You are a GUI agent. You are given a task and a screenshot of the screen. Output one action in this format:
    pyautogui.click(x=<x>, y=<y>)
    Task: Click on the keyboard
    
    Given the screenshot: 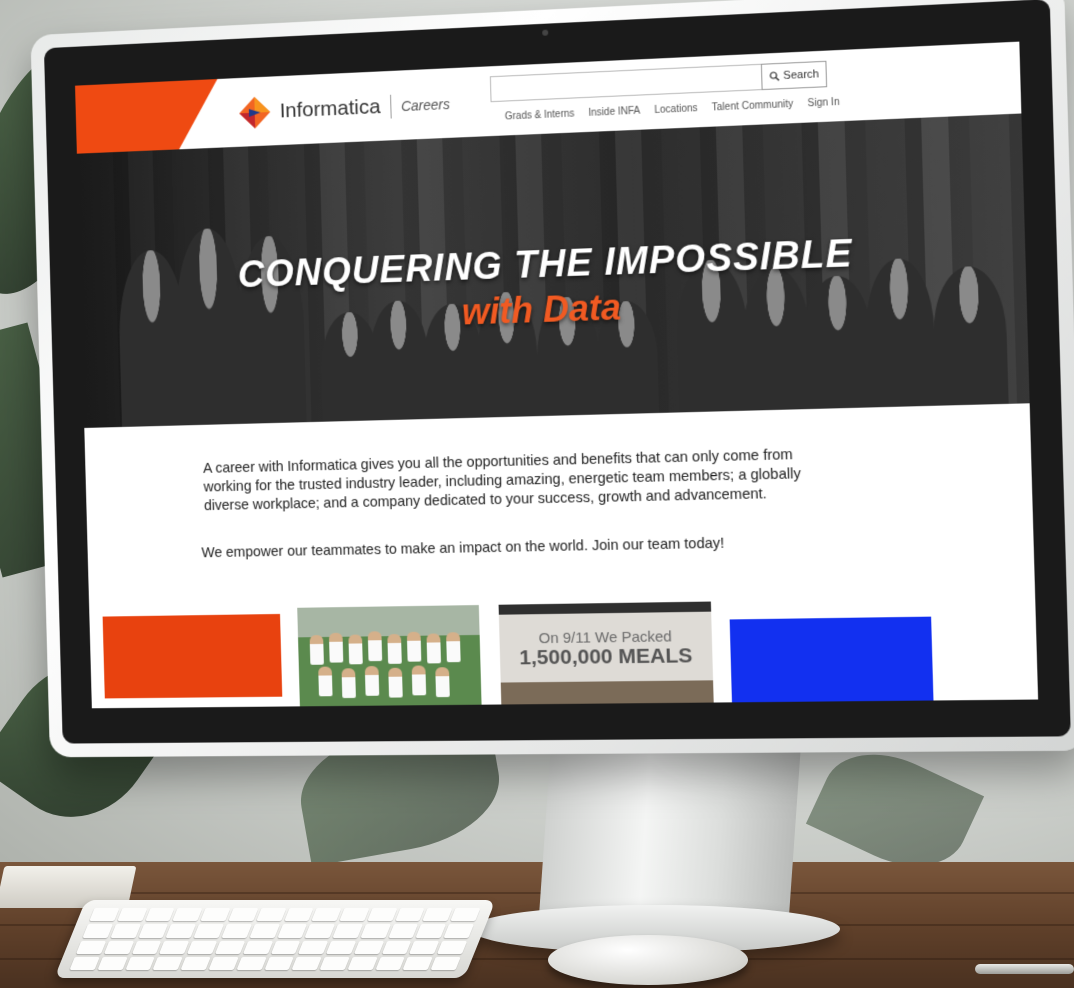 What is the action you would take?
    pyautogui.click(x=275, y=939)
    